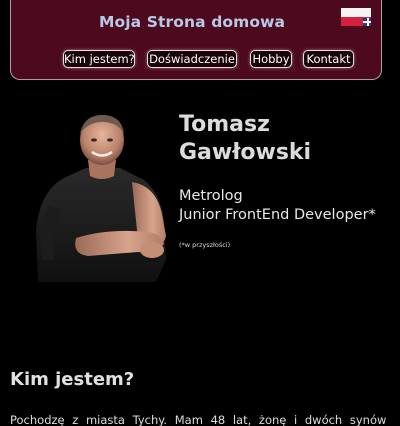 The width and height of the screenshot is (400, 426). I want to click on profile-photo, so click(101, 198).